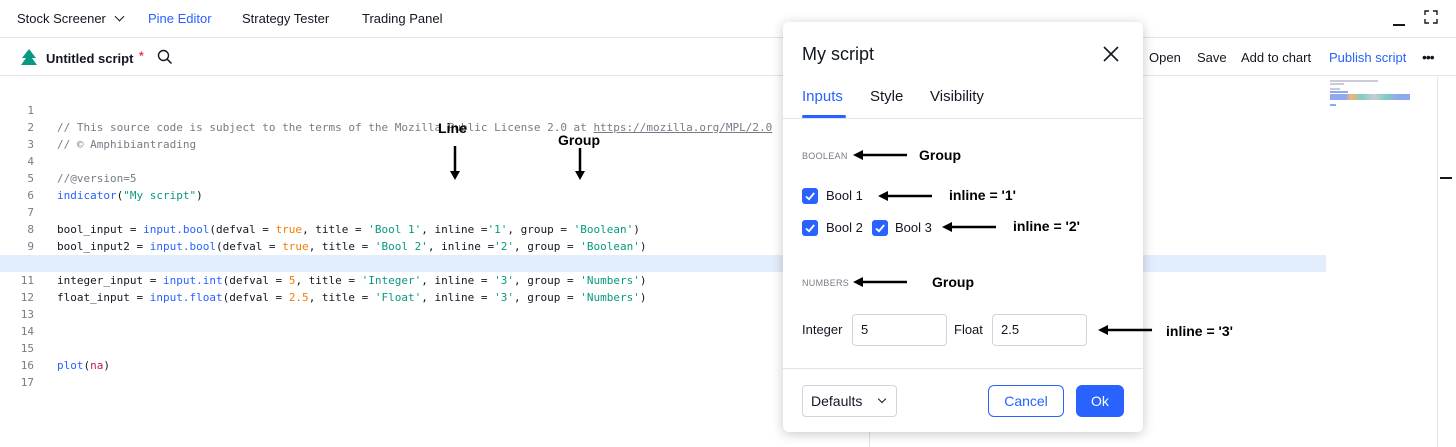 The height and width of the screenshot is (447, 1456). What do you see at coordinates (579, 140) in the screenshot?
I see `annotation-group: Group` at bounding box center [579, 140].